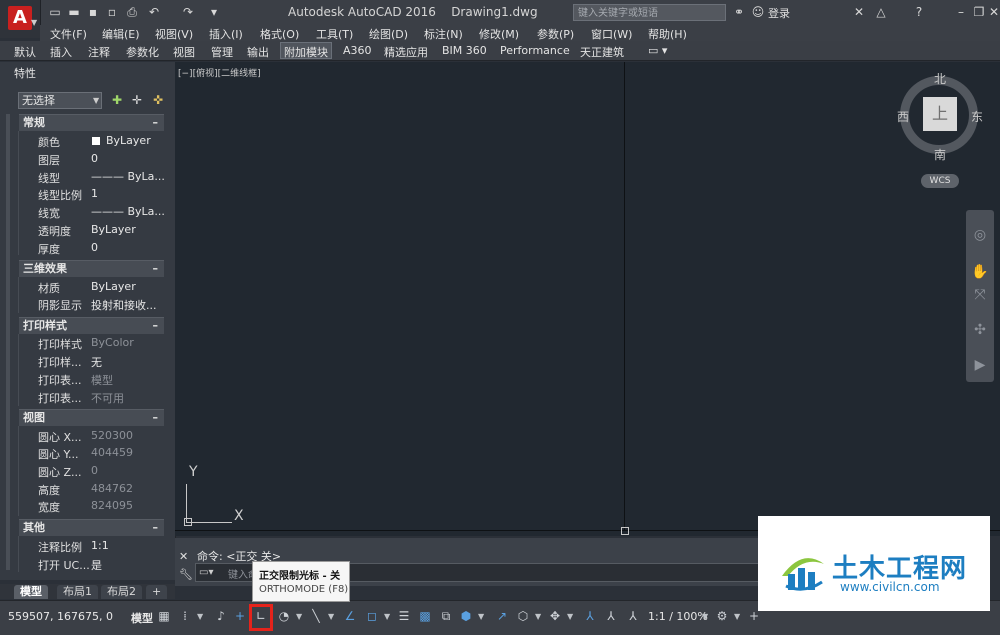 This screenshot has width=1000, height=635. What do you see at coordinates (222, 52) in the screenshot?
I see `tab-manage: 管理` at bounding box center [222, 52].